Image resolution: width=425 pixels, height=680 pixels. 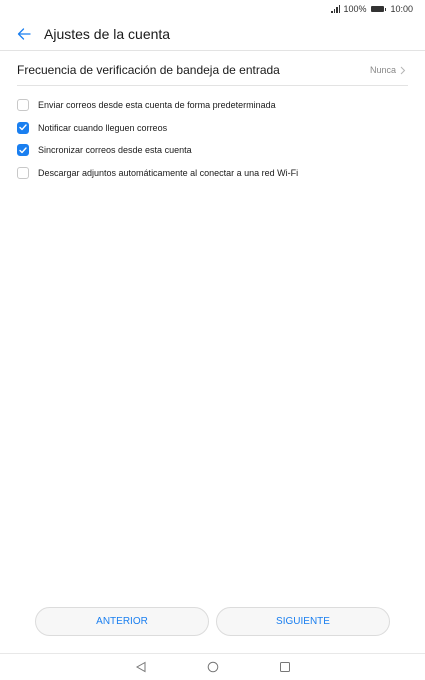 What do you see at coordinates (141, 667) in the screenshot?
I see `nav-back-icon` at bounding box center [141, 667].